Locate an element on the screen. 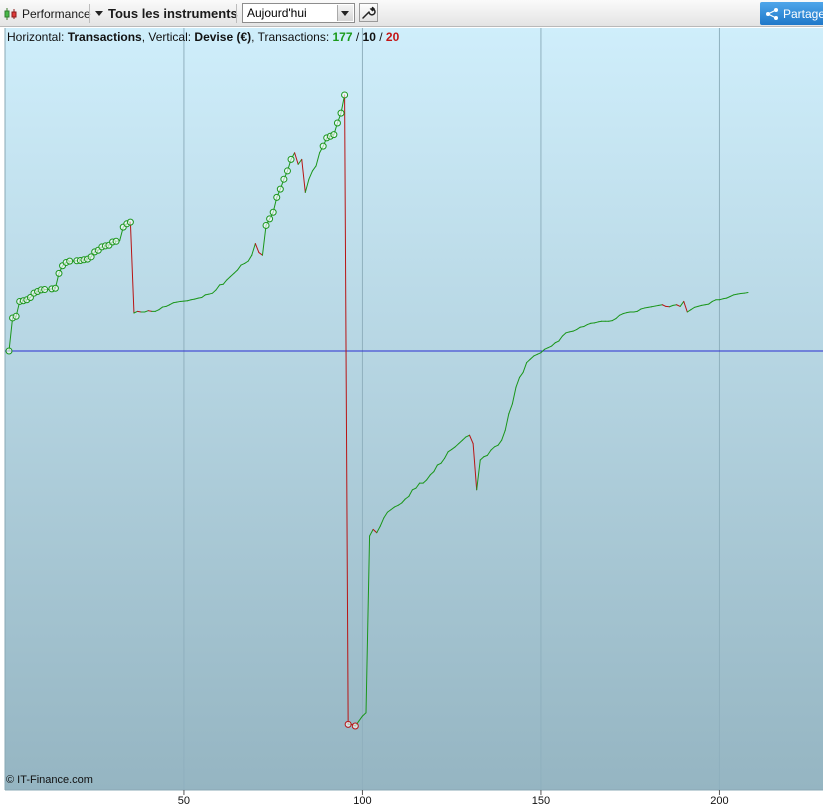 The height and width of the screenshot is (812, 823). vertical-value: Devise (€) is located at coordinates (223, 37).